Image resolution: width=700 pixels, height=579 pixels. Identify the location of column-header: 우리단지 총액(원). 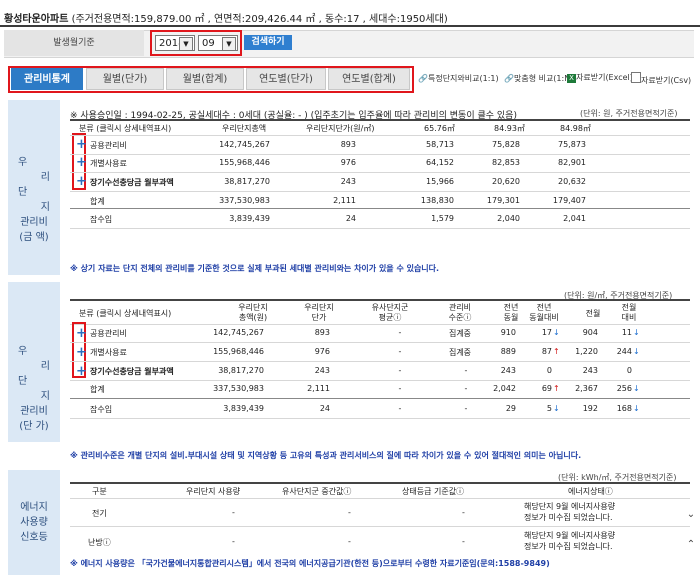
(253, 312).